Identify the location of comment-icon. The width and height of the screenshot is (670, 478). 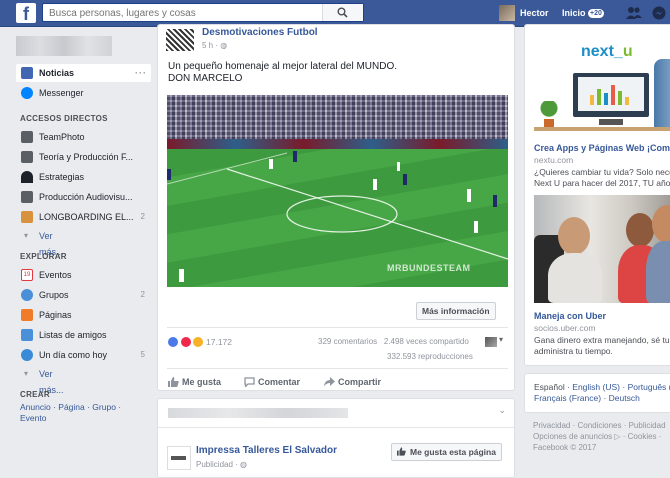
(249, 382).